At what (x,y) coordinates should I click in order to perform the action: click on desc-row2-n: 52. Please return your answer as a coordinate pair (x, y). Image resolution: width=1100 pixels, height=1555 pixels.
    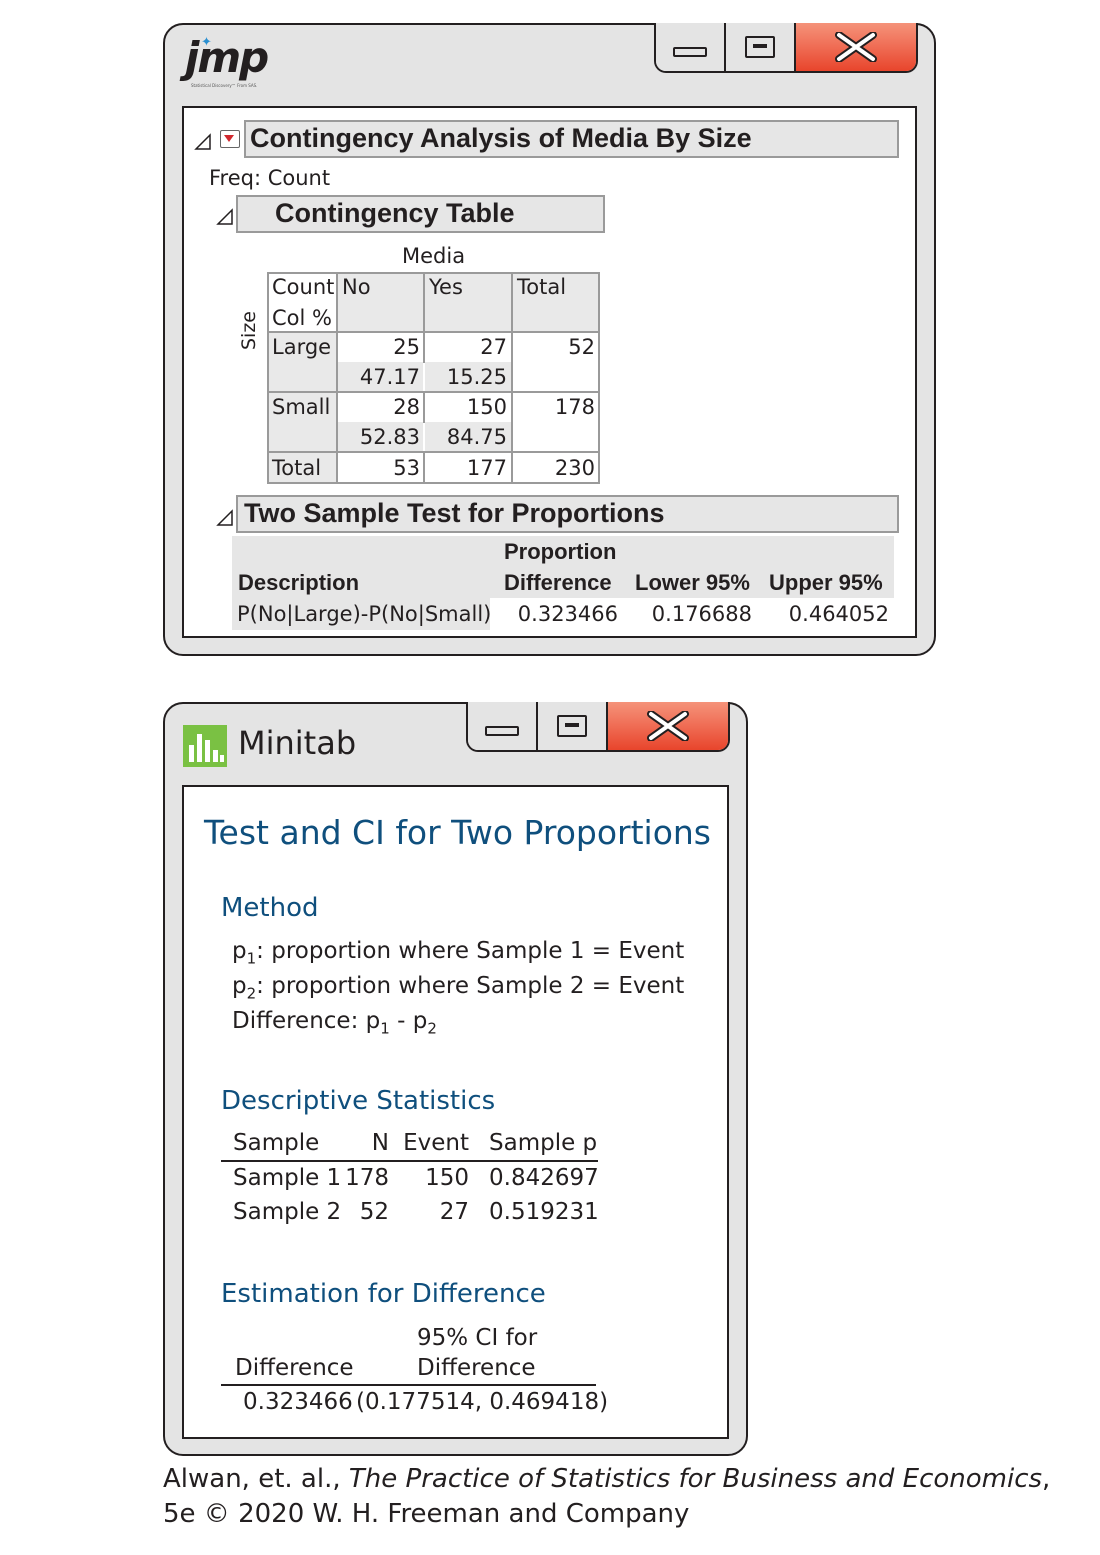
    Looking at the image, I should click on (374, 1212).